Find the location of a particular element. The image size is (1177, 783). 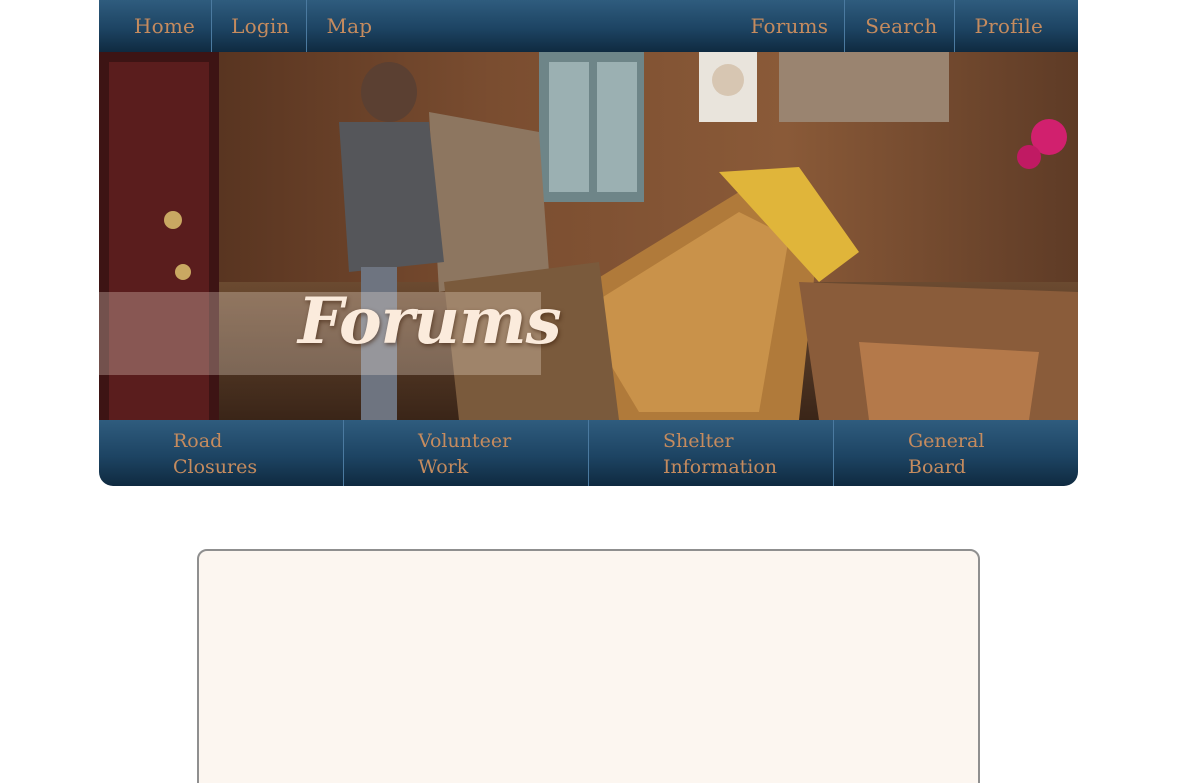

nav-profile-link: Profile is located at coordinates (1016, 26).